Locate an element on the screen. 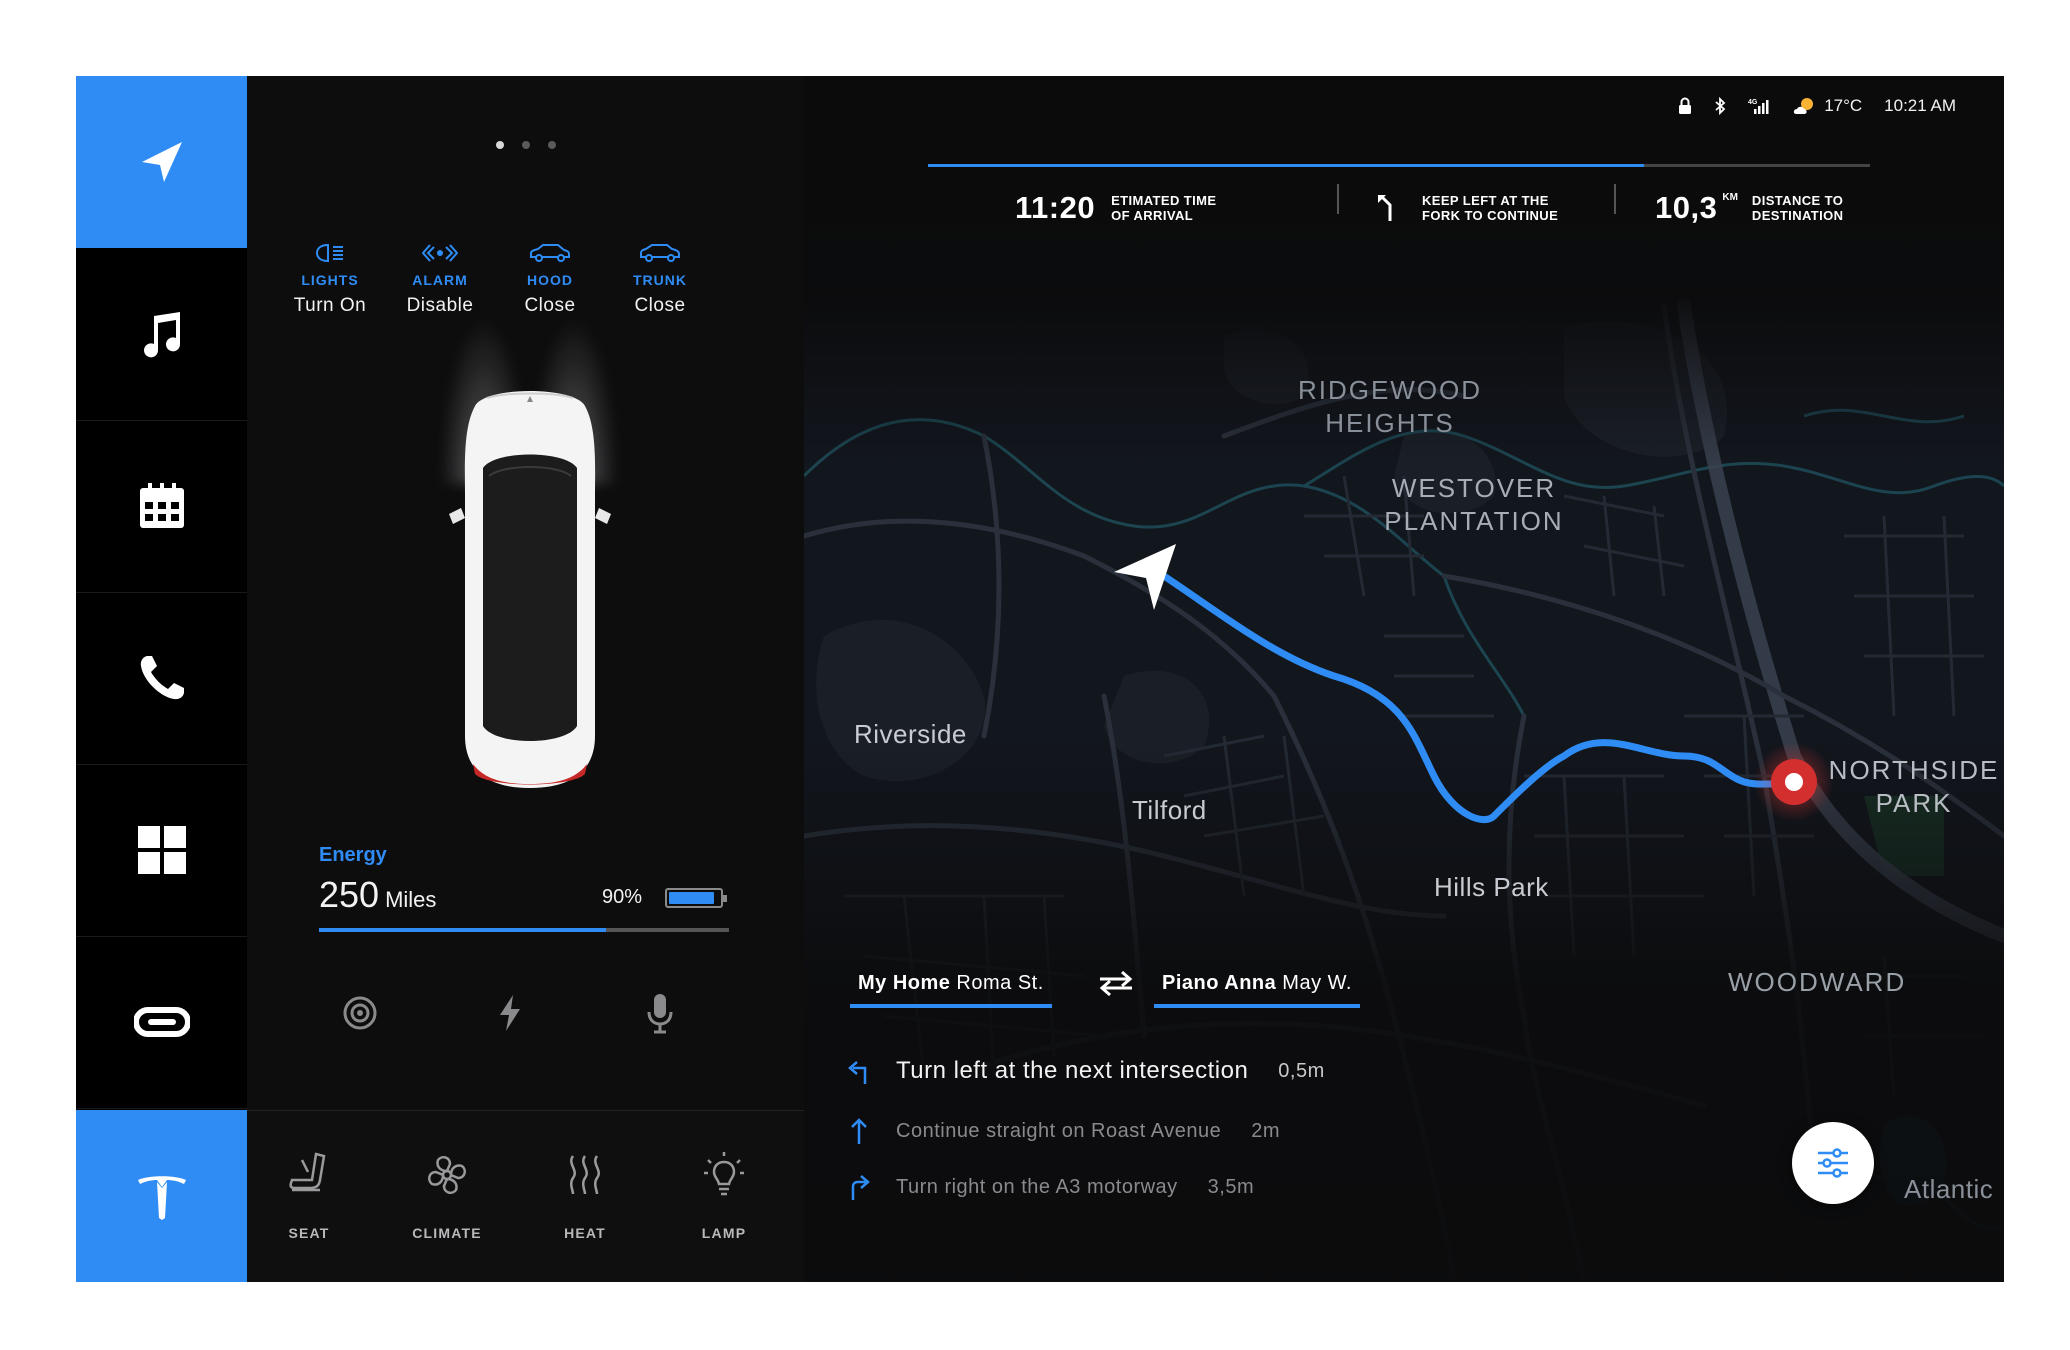  distance-info: 10,3 KM DISTANCE TO DESTINATION is located at coordinates (1768, 208).